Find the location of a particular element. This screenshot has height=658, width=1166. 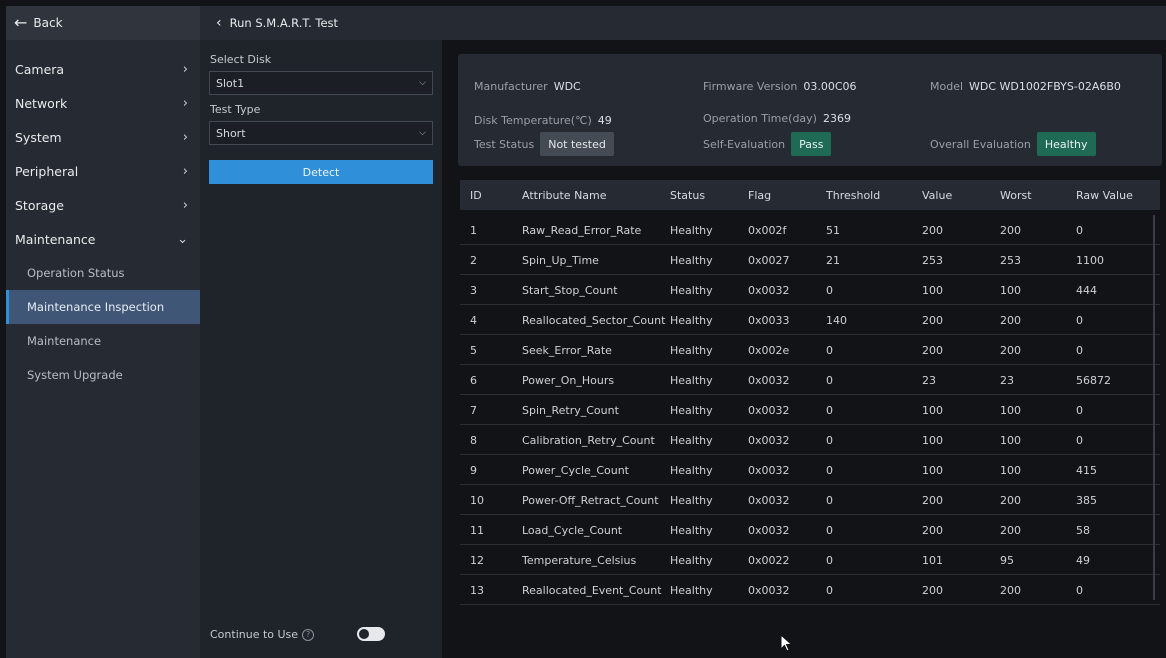

cell-attribute-name: Power_Cycle_Count is located at coordinates (575, 470).